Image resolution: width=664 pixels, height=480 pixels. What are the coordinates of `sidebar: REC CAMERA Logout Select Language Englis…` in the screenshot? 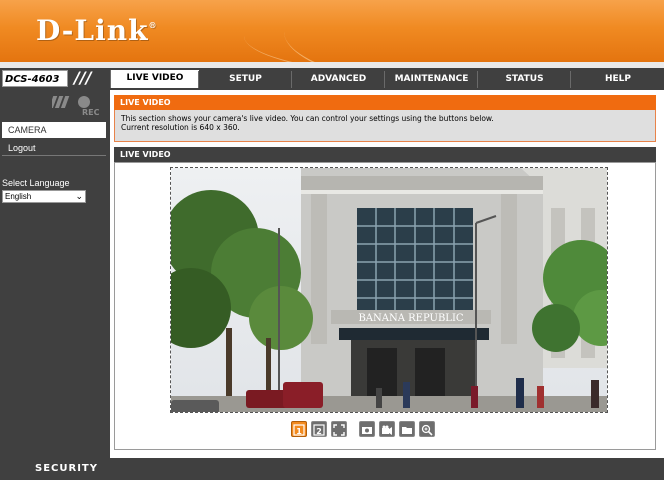 It's located at (55, 274).